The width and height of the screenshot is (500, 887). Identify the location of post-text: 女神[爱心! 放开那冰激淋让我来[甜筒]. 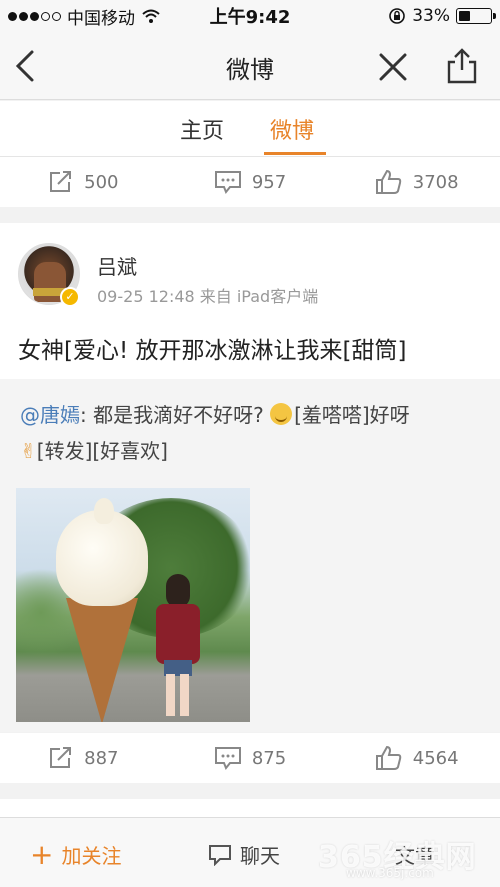
(212, 351).